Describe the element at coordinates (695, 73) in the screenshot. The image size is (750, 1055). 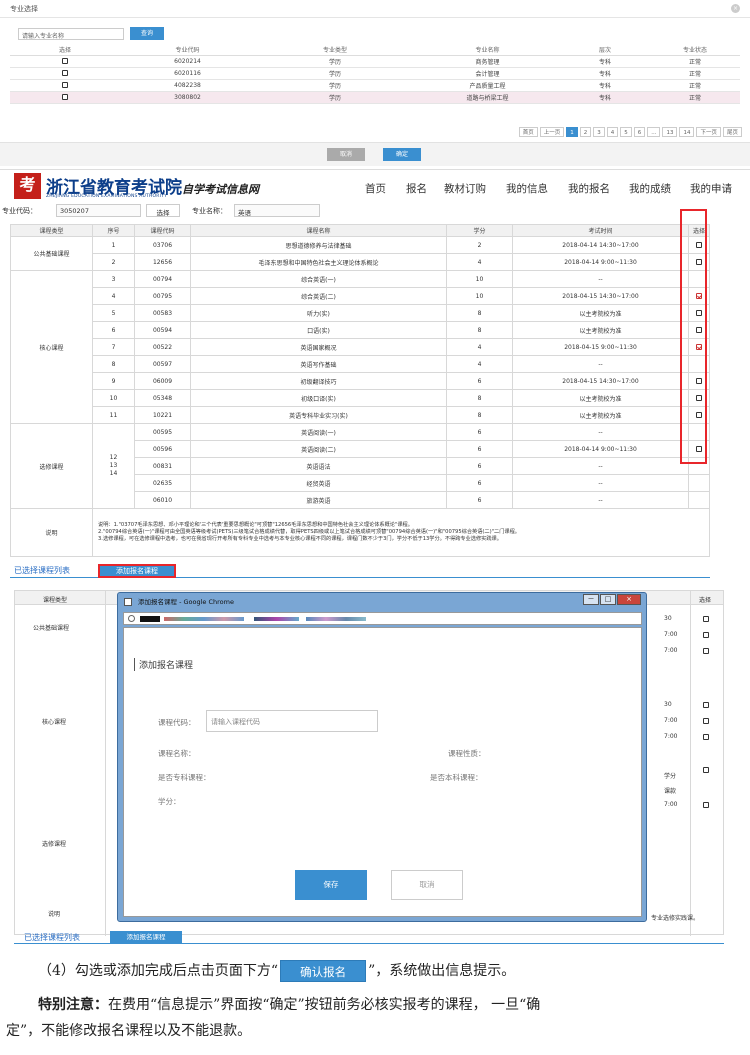
I see `cell-status: 正常` at that location.